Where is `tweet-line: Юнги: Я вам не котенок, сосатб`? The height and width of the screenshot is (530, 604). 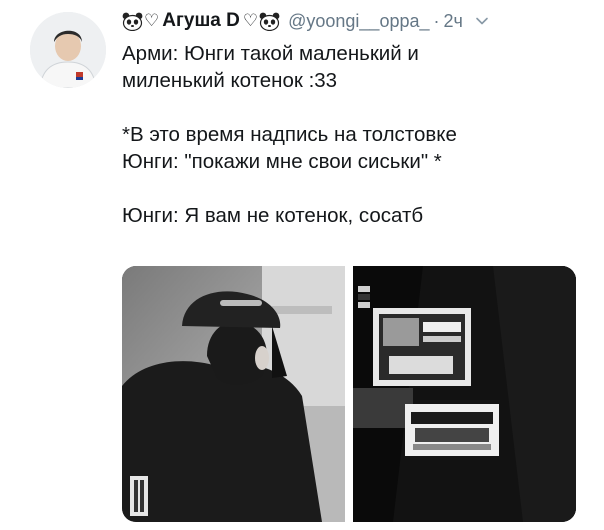
tweet-line: Юнги: Я вам не котенок, сосатб is located at coordinates (273, 215).